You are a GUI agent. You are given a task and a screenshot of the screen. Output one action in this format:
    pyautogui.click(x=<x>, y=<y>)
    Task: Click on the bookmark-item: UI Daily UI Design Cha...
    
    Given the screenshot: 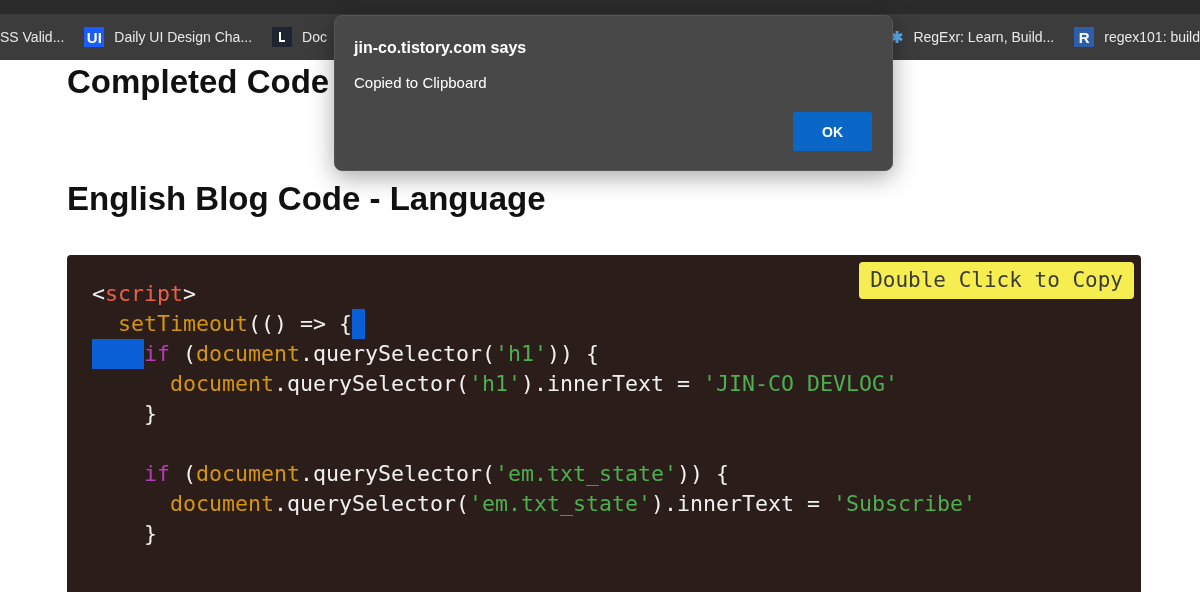 What is the action you would take?
    pyautogui.click(x=168, y=37)
    